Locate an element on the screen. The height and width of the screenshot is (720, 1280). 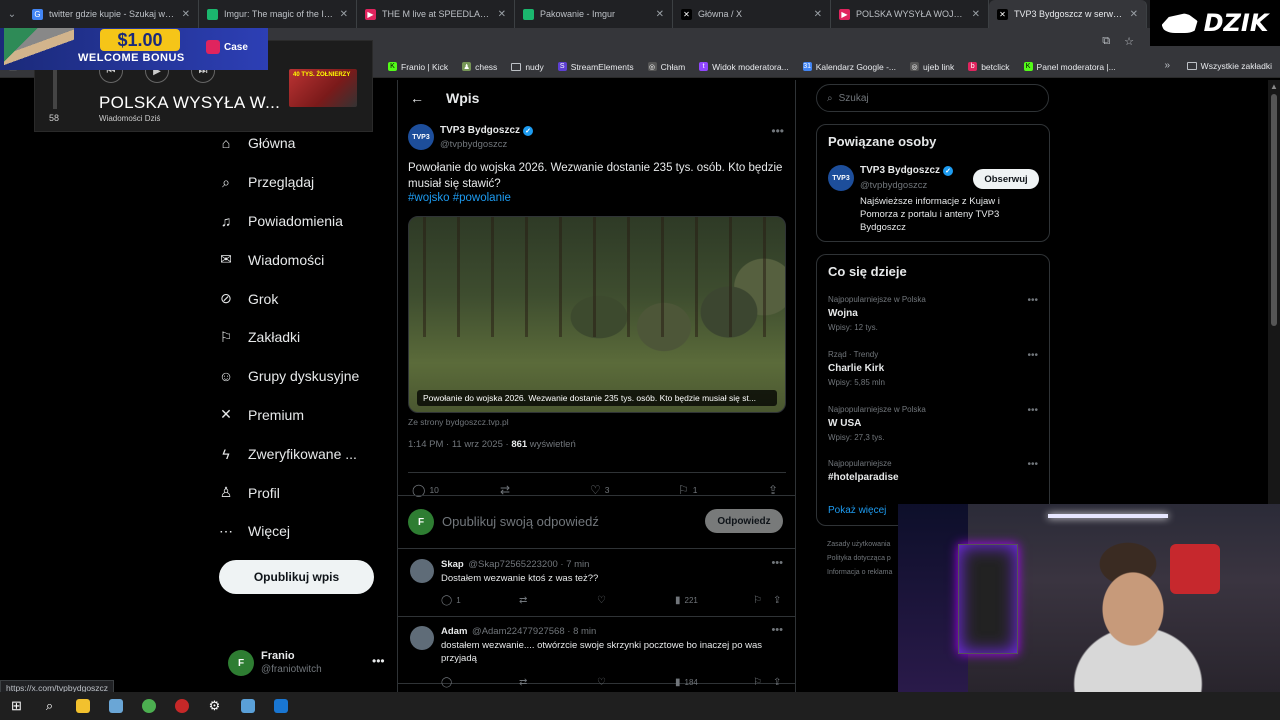
browser-tab: Imgur: The magic of the Internet ✕ is located at coordinates (278, 14).